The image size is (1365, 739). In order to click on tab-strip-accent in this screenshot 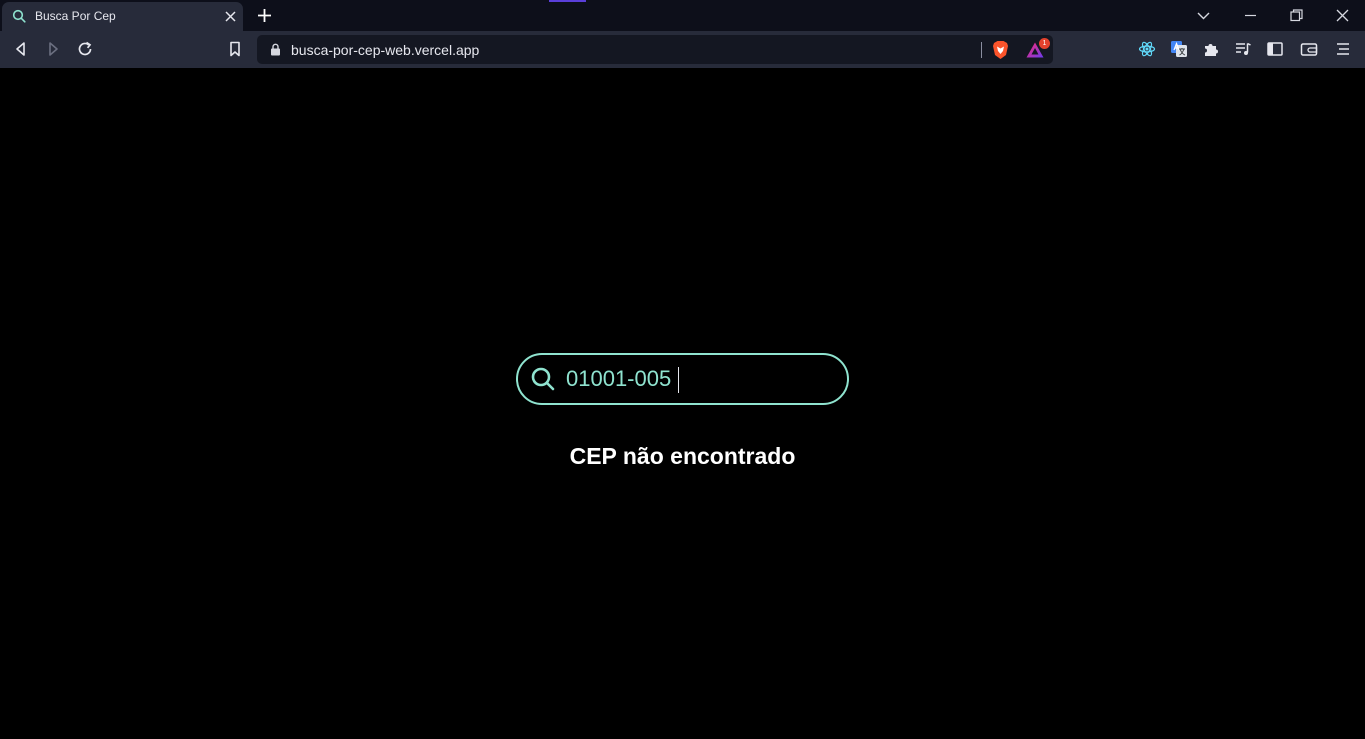, I will do `click(567, 1)`.